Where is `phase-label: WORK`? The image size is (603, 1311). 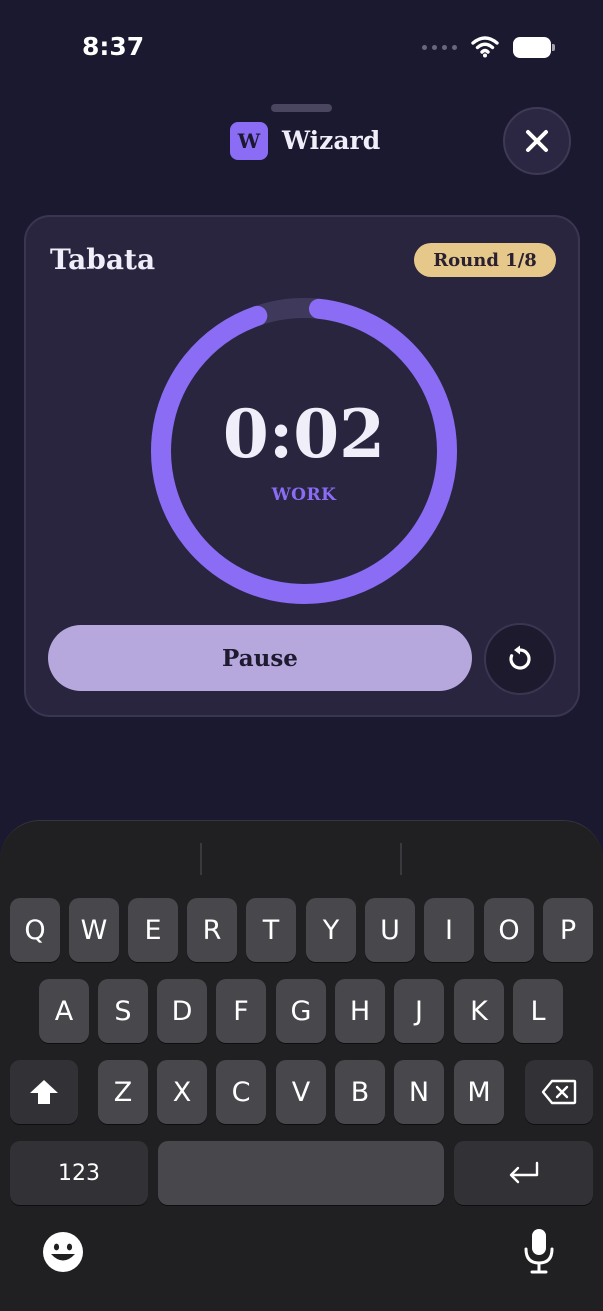
phase-label: WORK is located at coordinates (304, 495).